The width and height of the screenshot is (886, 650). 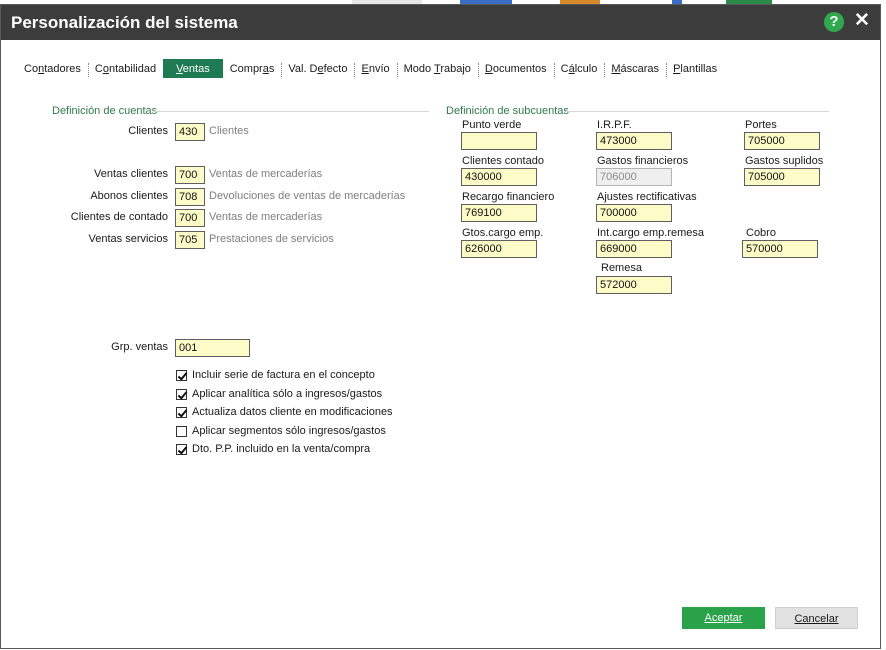 I want to click on accept-button: Aceptar, so click(x=723, y=618).